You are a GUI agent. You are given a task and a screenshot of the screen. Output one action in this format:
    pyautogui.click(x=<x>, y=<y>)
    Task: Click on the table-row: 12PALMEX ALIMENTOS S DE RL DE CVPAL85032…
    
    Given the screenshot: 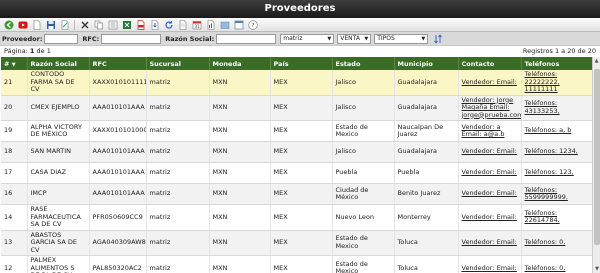 What is the action you would take?
    pyautogui.click(x=296, y=264)
    